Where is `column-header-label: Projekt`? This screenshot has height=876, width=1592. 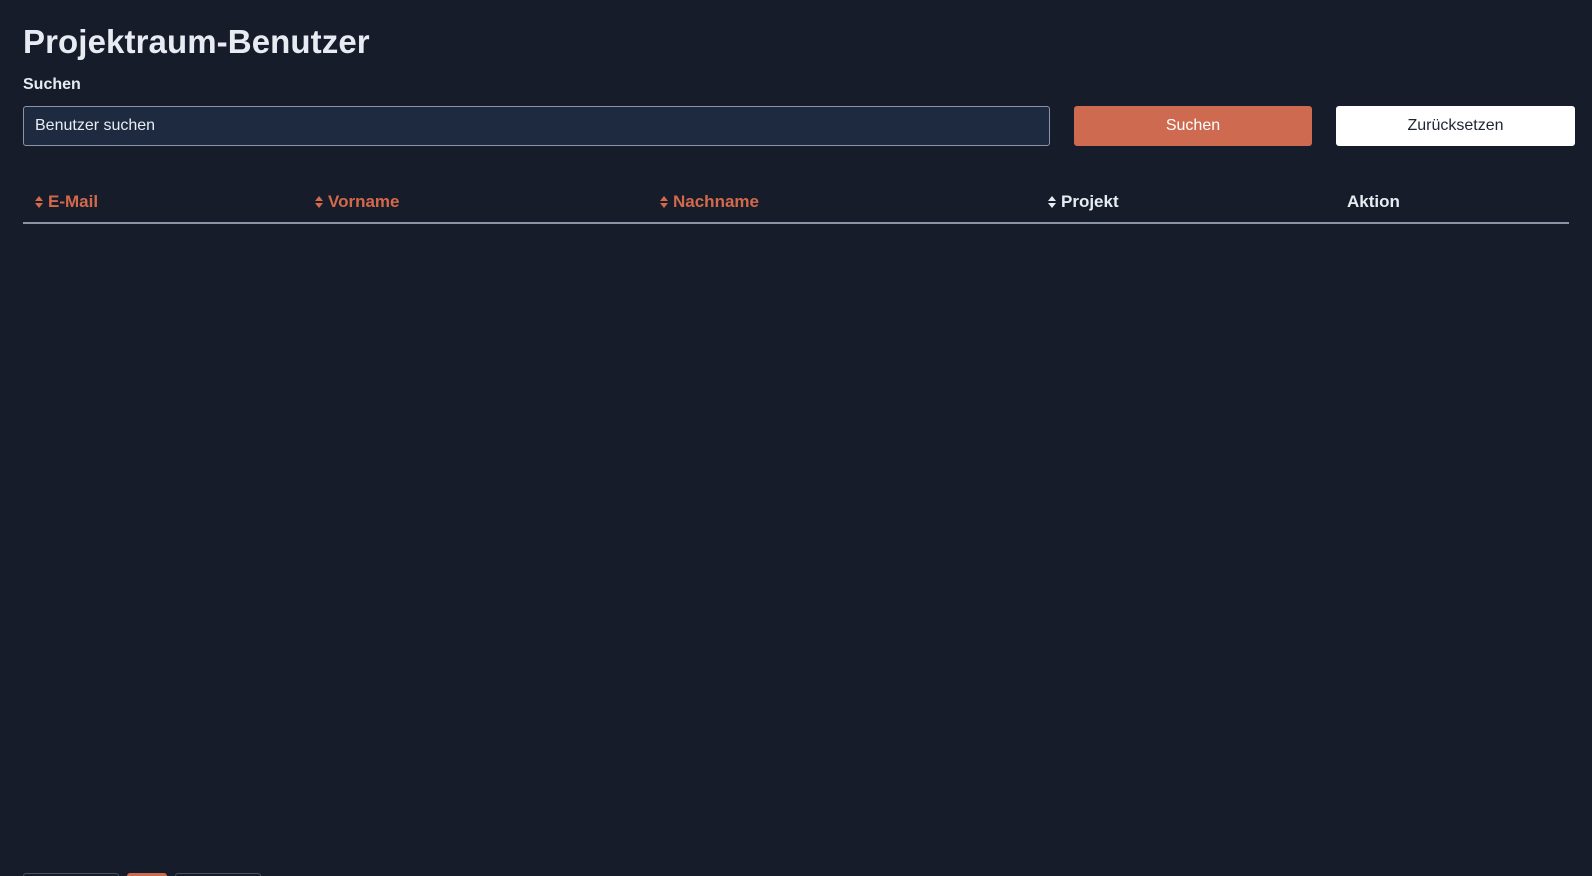 column-header-label: Projekt is located at coordinates (1090, 201).